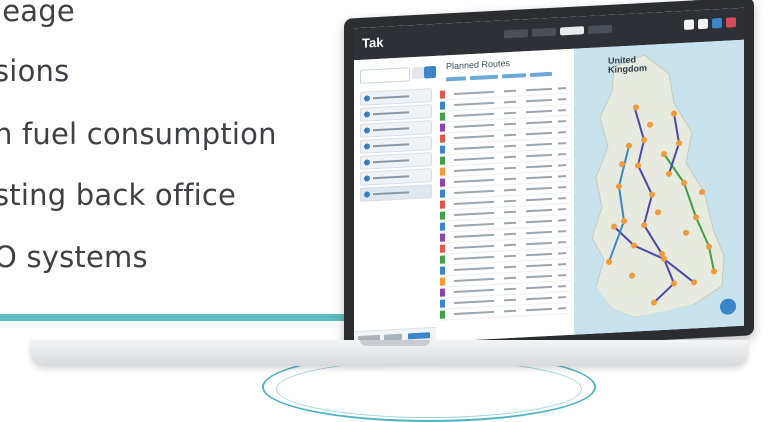  I want to click on laptop-notch, so click(395, 343).